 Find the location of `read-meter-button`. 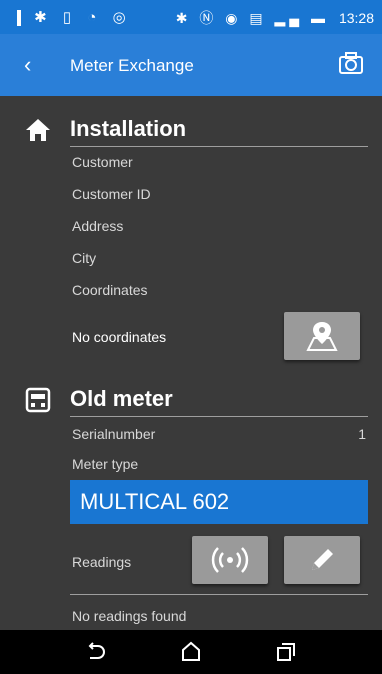

read-meter-button is located at coordinates (230, 560).